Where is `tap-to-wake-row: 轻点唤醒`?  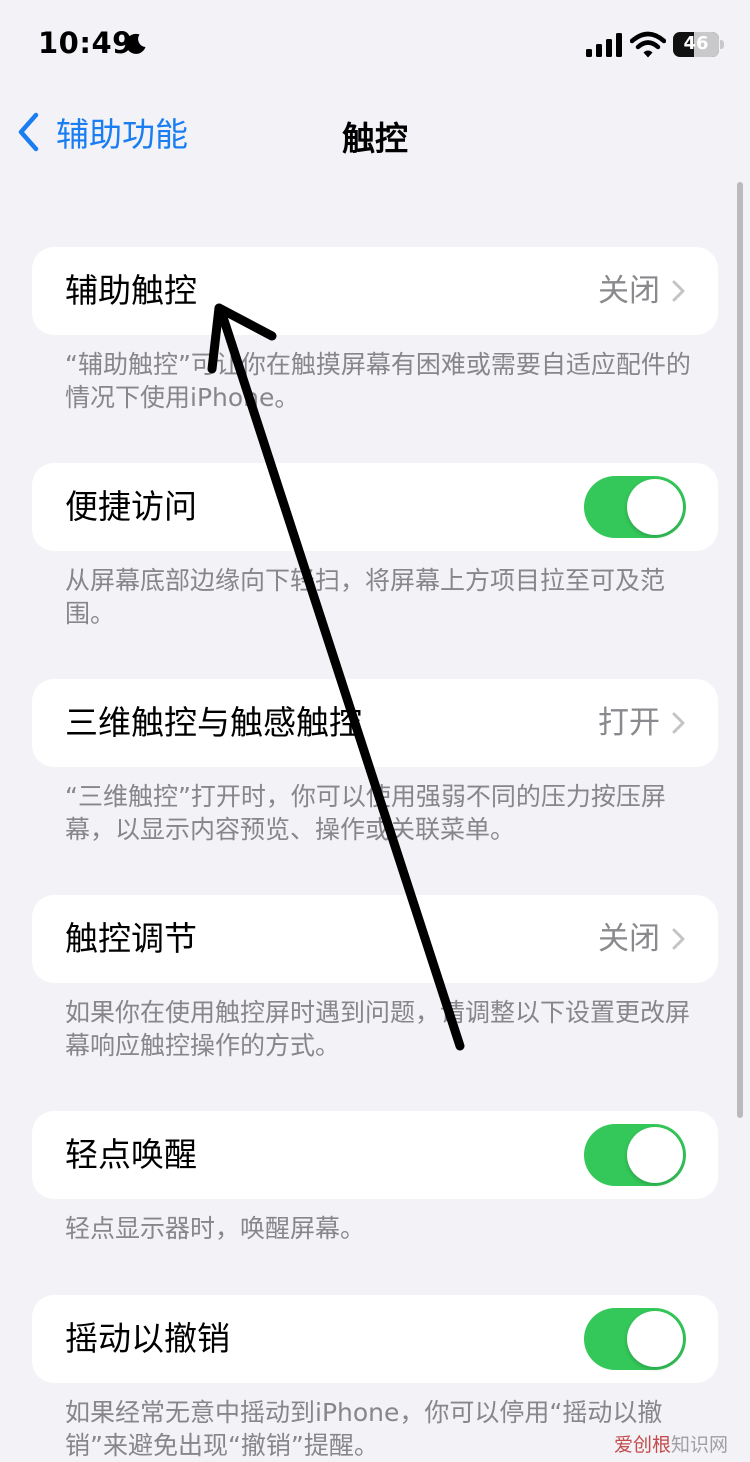 tap-to-wake-row: 轻点唤醒 is located at coordinates (375, 1155).